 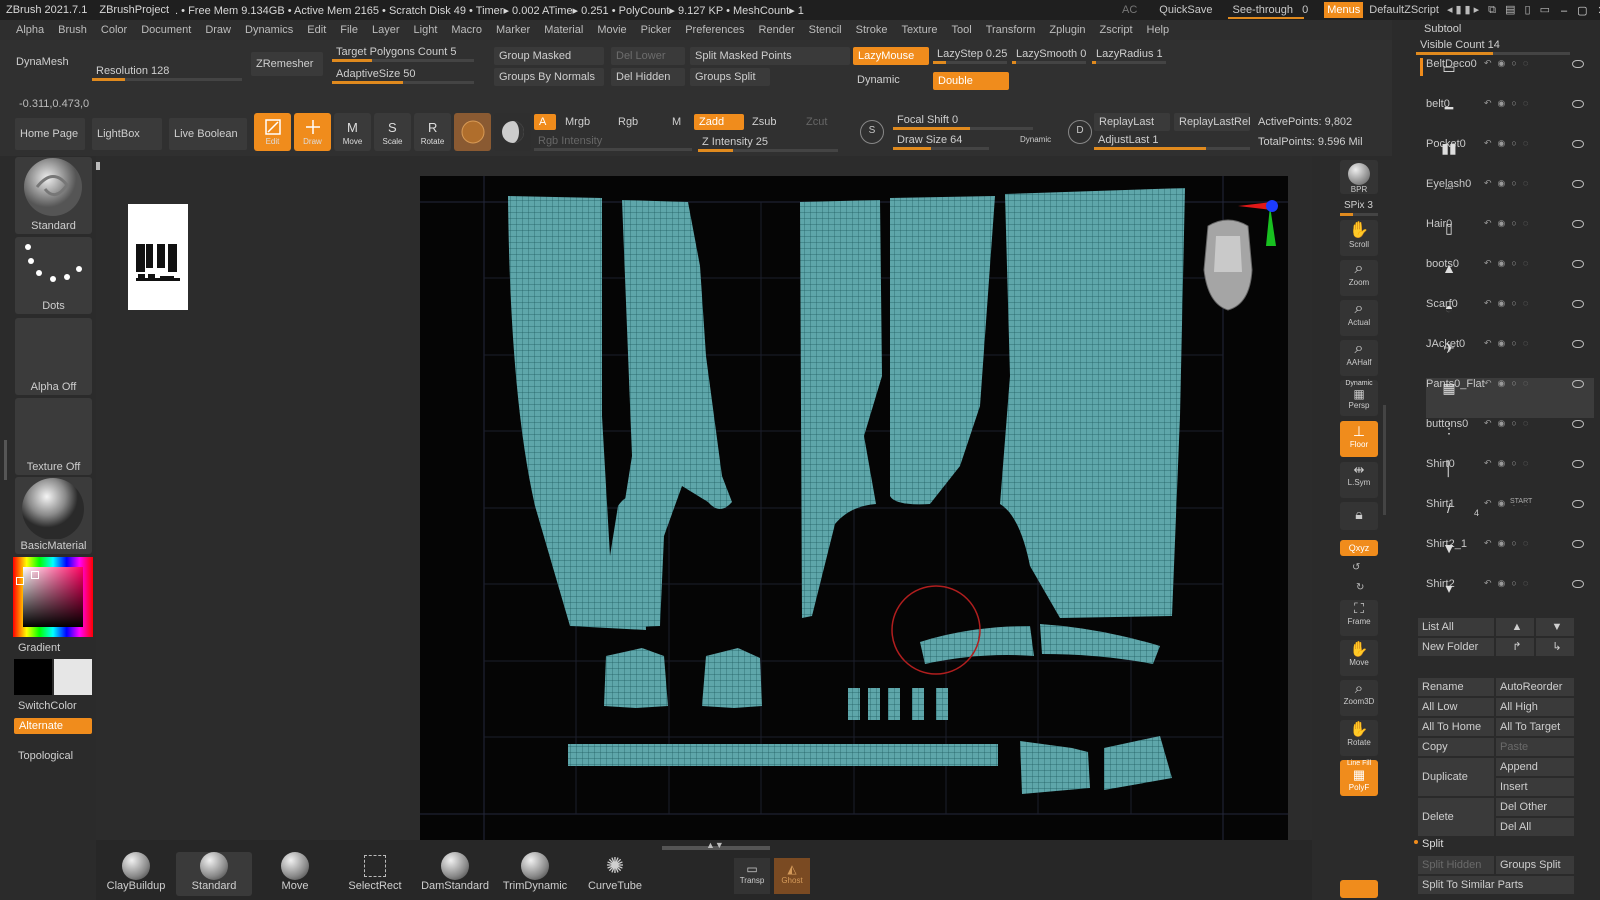 What do you see at coordinates (272, 132) in the screenshot?
I see `edit-mode-button: Edit` at bounding box center [272, 132].